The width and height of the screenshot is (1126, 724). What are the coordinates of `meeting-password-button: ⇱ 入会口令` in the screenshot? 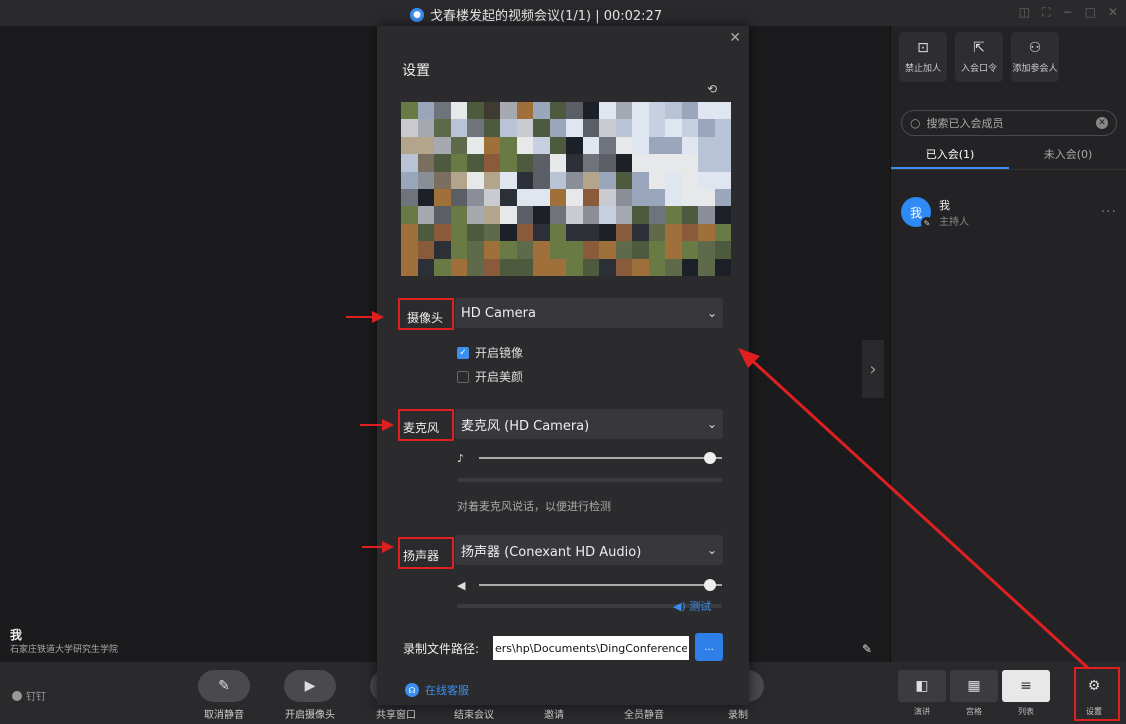 It's located at (979, 57).